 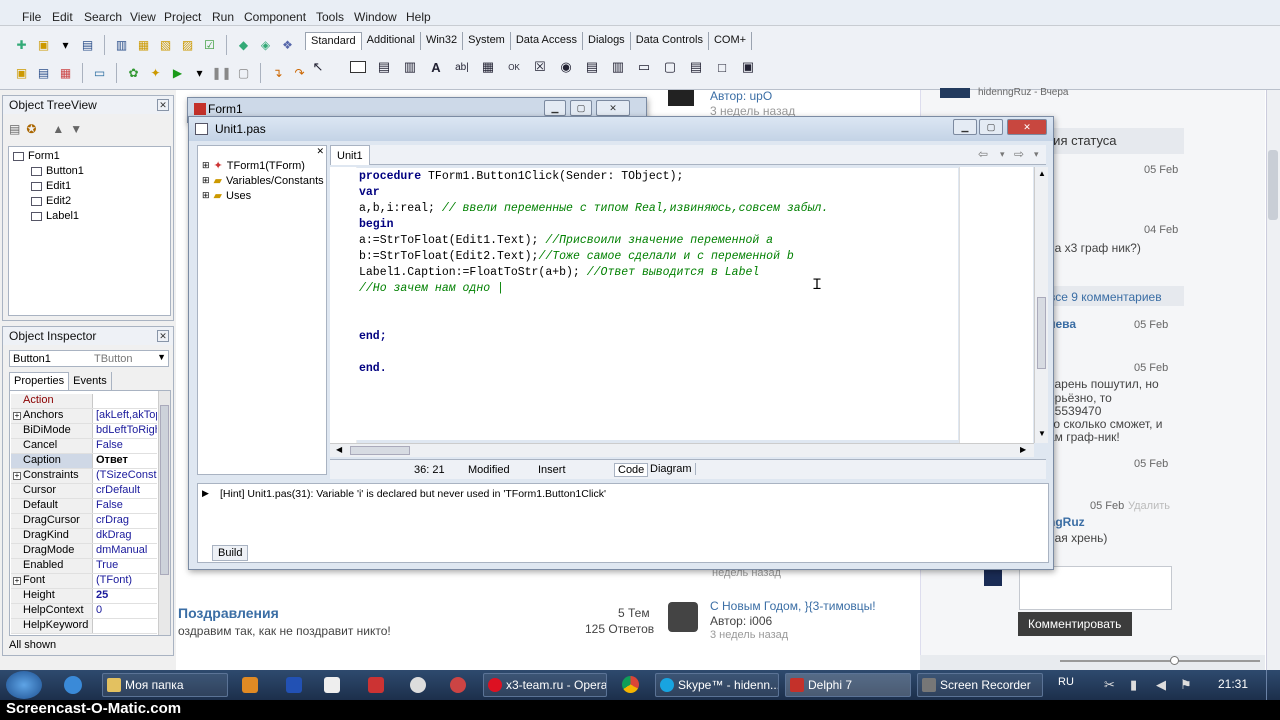 What do you see at coordinates (540, 67) in the screenshot?
I see `checkbox-icon: ☒` at bounding box center [540, 67].